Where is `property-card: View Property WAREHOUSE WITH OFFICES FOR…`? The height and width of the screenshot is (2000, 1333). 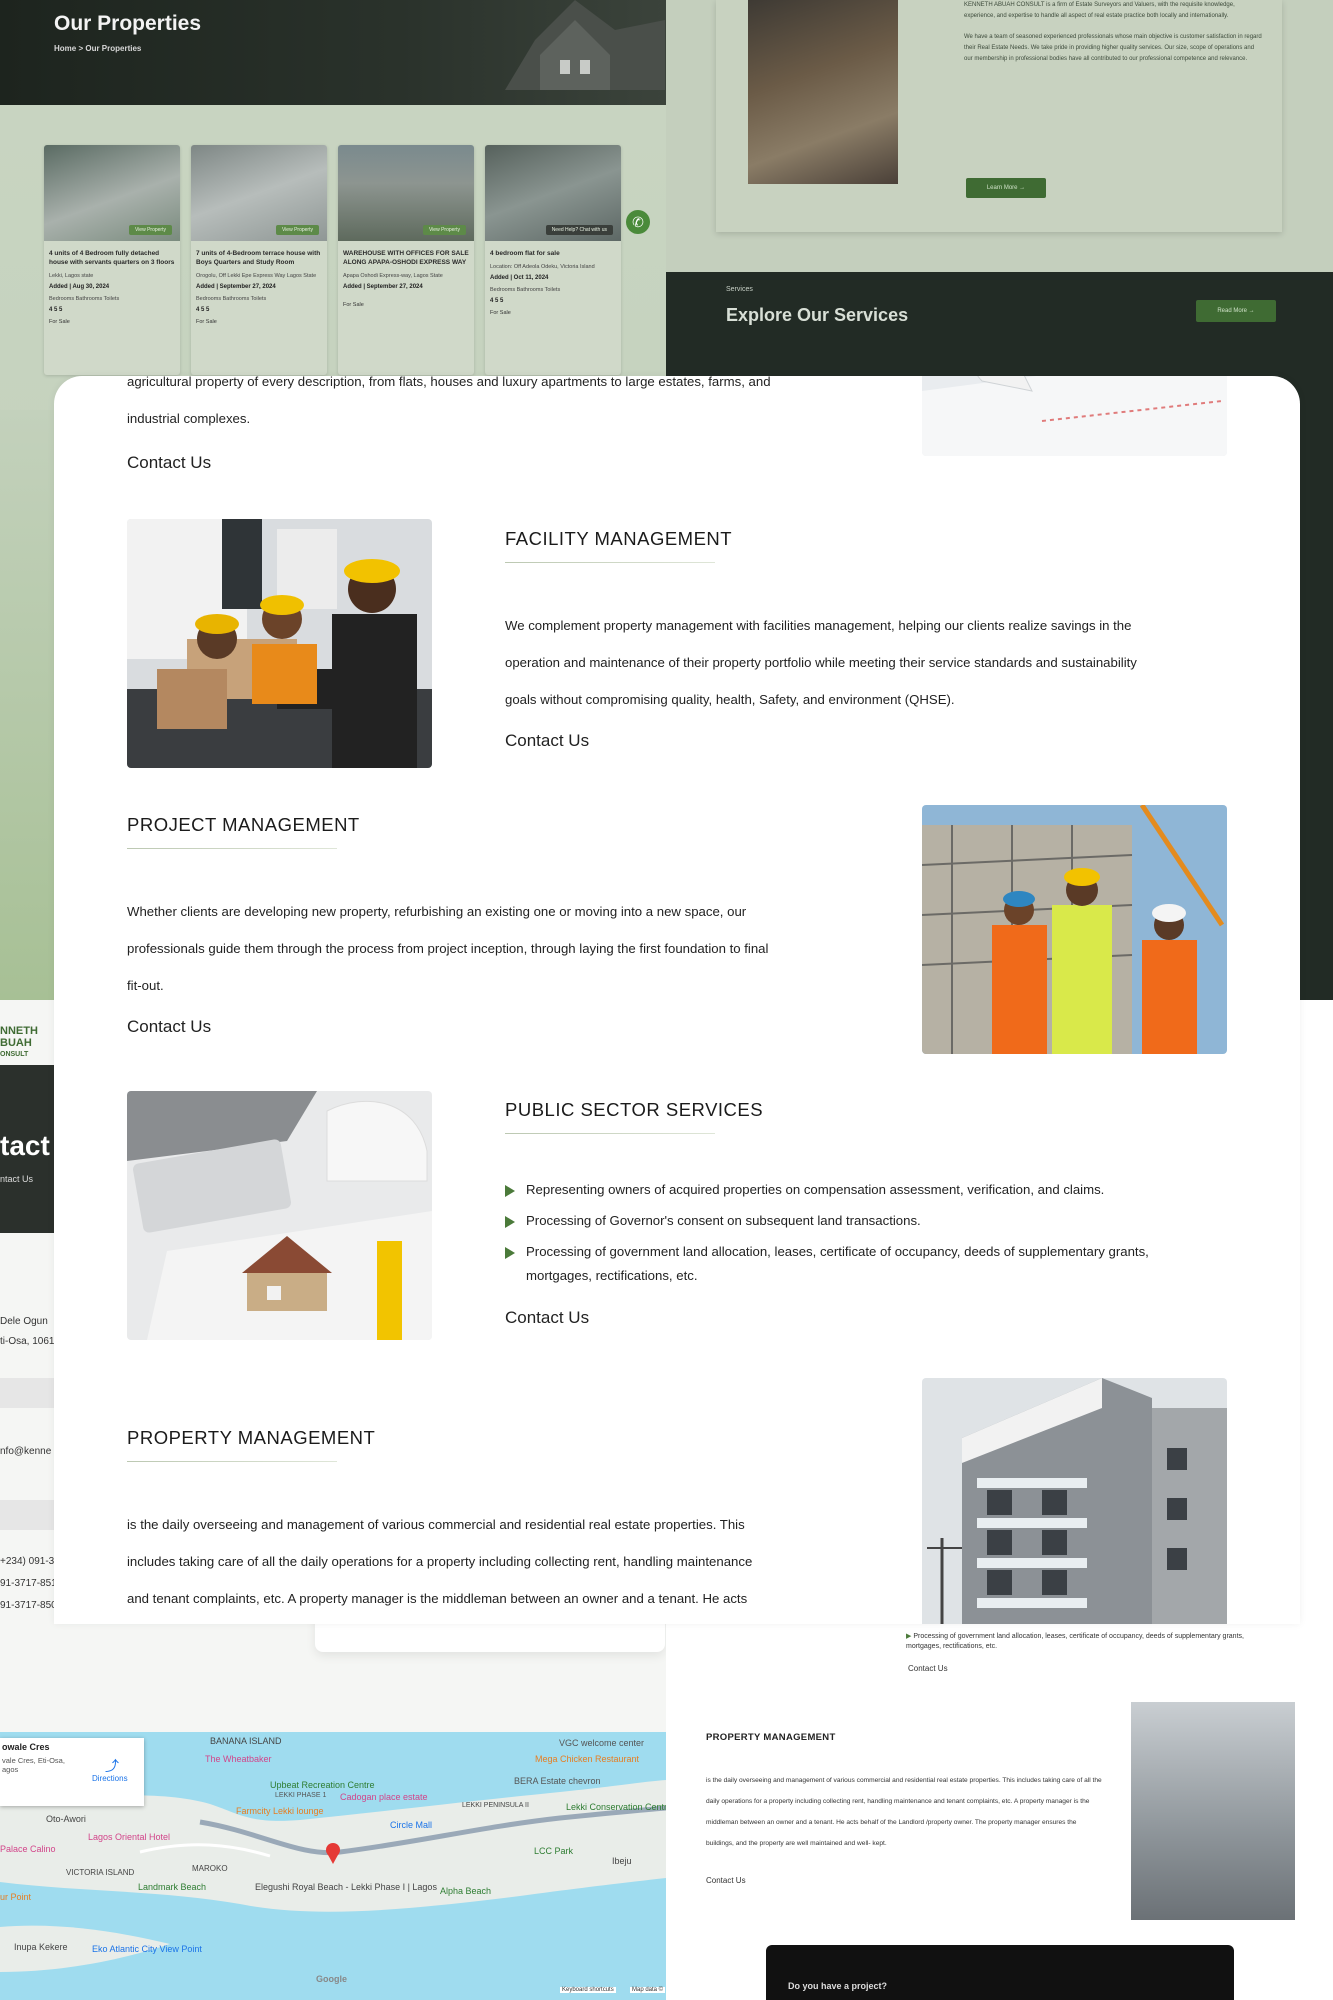
property-card: View Property WAREHOUSE WITH OFFICES FOR… is located at coordinates (406, 260).